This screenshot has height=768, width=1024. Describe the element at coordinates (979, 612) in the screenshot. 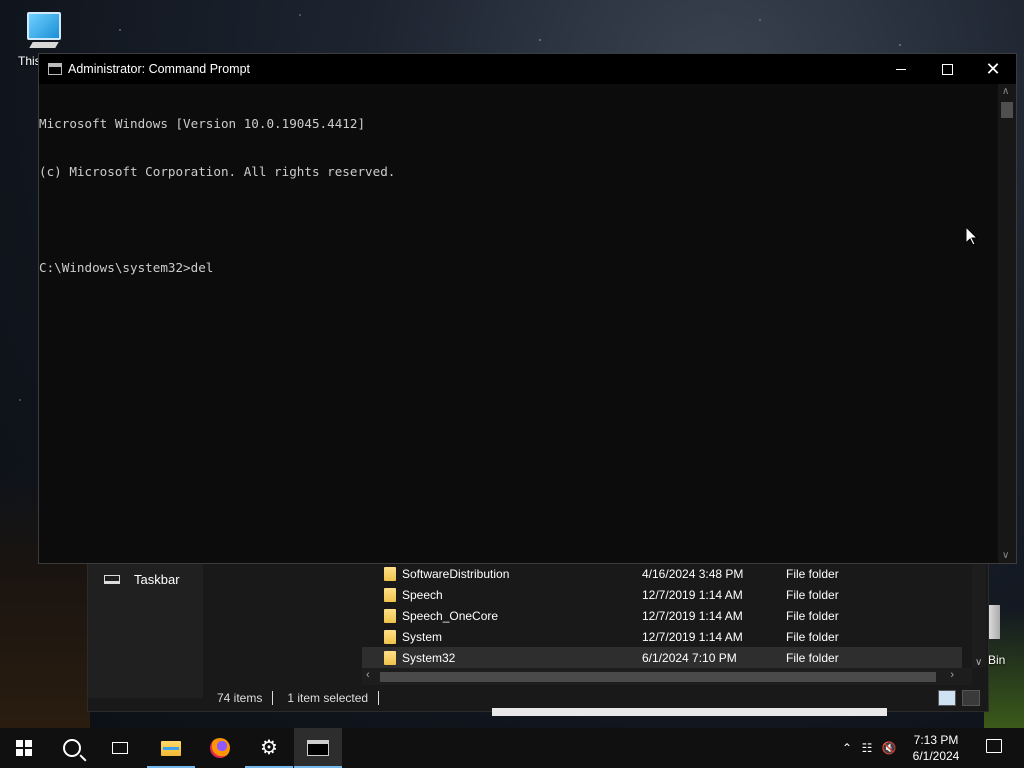

I see `file-list-vertical-scrollbar: ∨` at that location.